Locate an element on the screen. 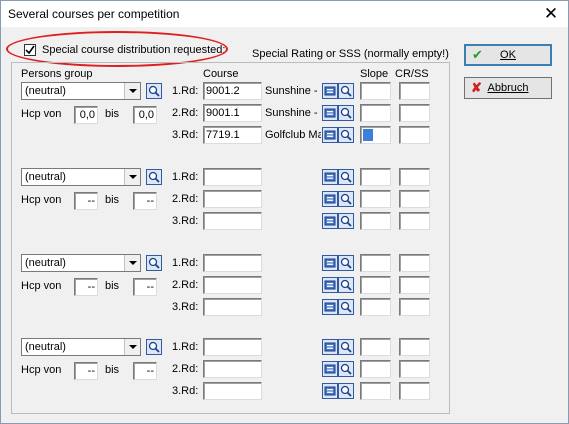  ok-button: ✔ OK is located at coordinates (508, 55).